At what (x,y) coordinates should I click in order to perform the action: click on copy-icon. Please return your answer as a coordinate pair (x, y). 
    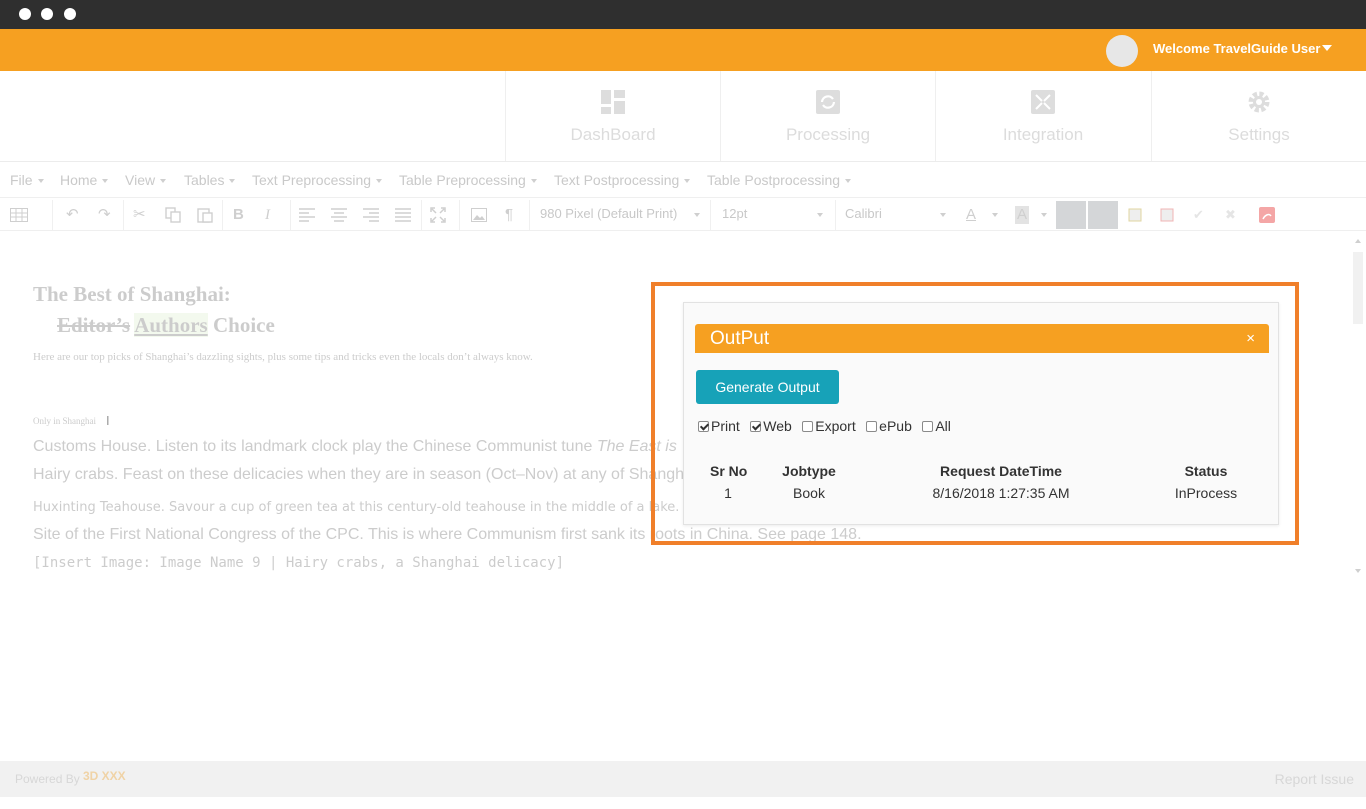
    Looking at the image, I should click on (173, 215).